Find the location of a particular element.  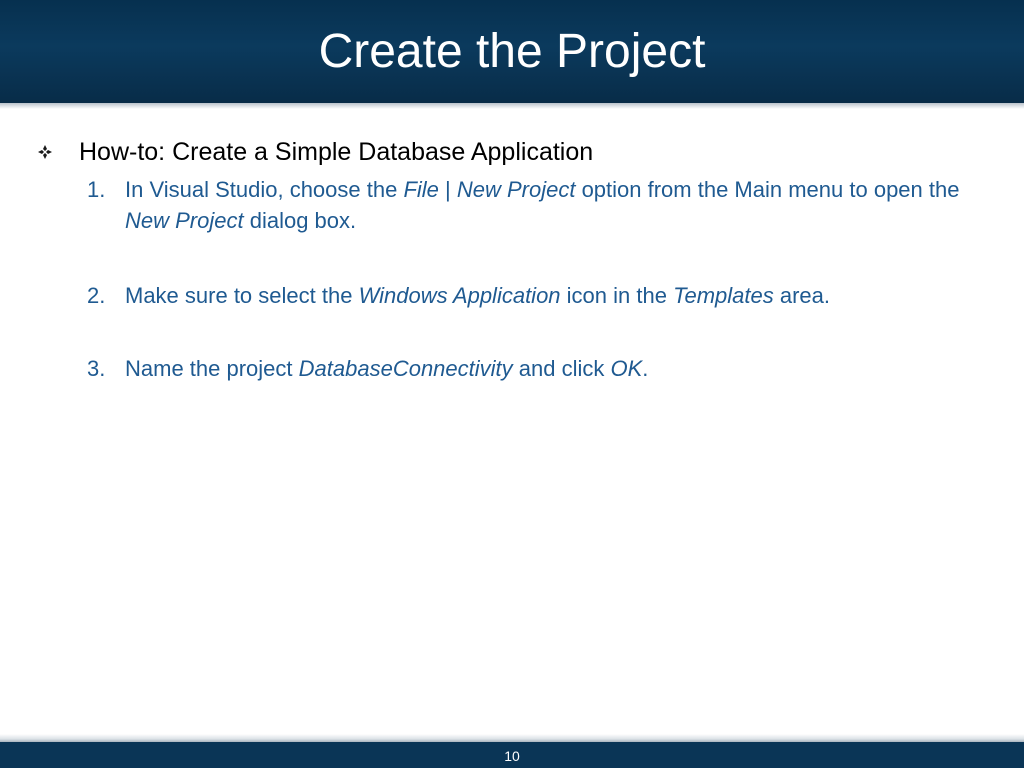

step-text-run: option from the Main menu to open the is located at coordinates (767, 189).